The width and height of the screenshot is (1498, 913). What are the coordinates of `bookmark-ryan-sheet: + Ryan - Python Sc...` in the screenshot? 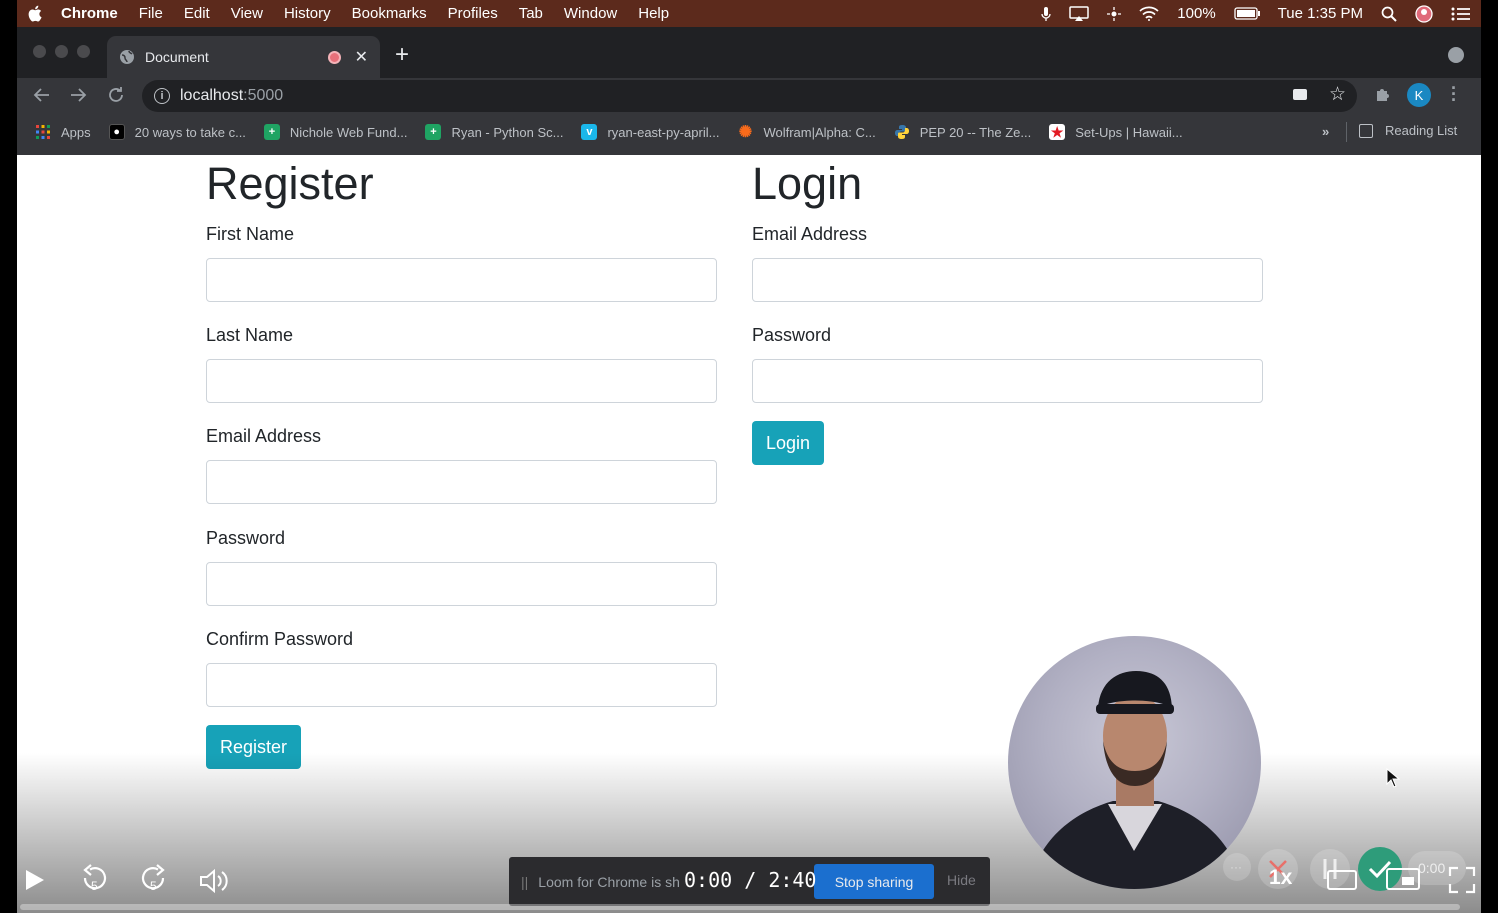 It's located at (494, 132).